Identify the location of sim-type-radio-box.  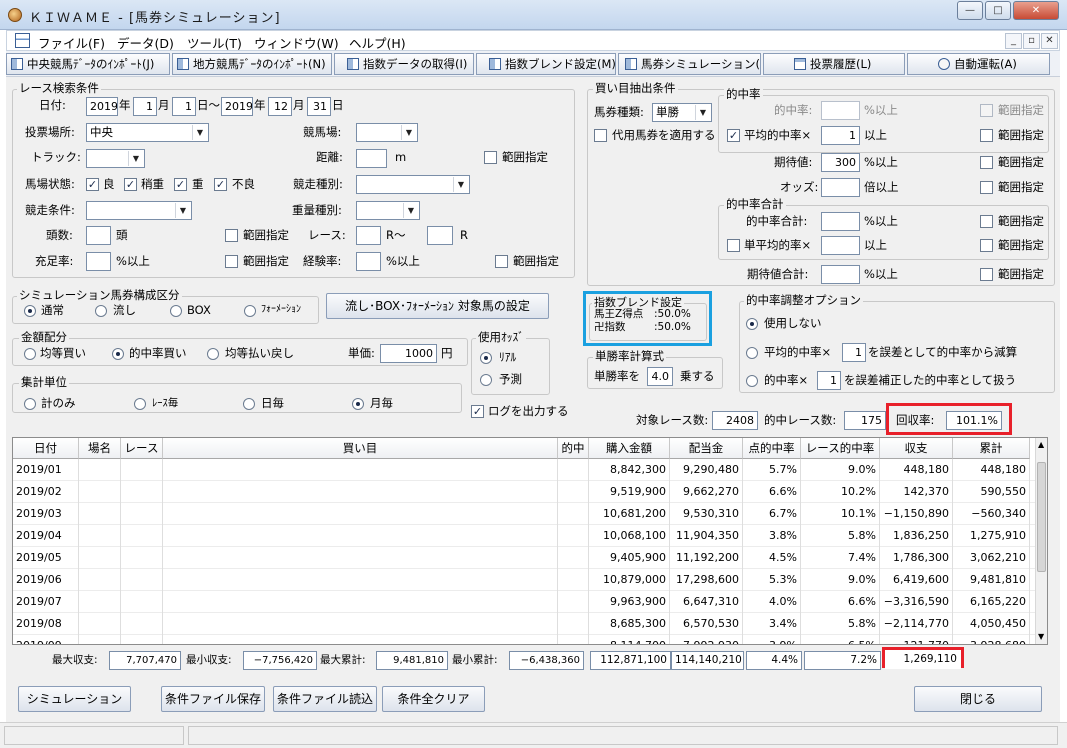
(176, 311).